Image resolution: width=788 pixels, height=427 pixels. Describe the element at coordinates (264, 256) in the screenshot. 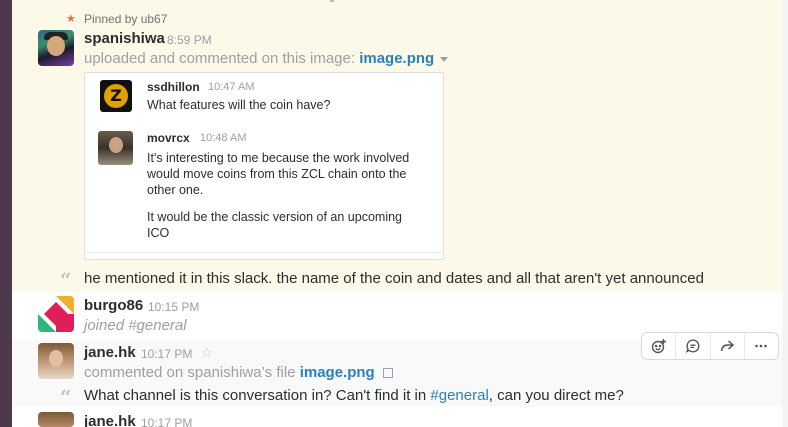

I see `card-footer` at that location.